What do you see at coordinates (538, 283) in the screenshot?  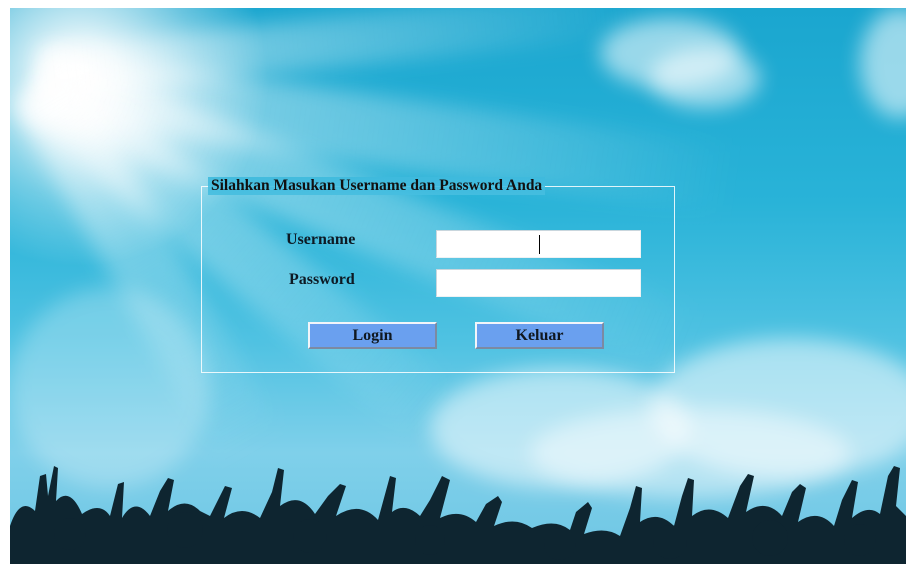 I see `password-input` at bounding box center [538, 283].